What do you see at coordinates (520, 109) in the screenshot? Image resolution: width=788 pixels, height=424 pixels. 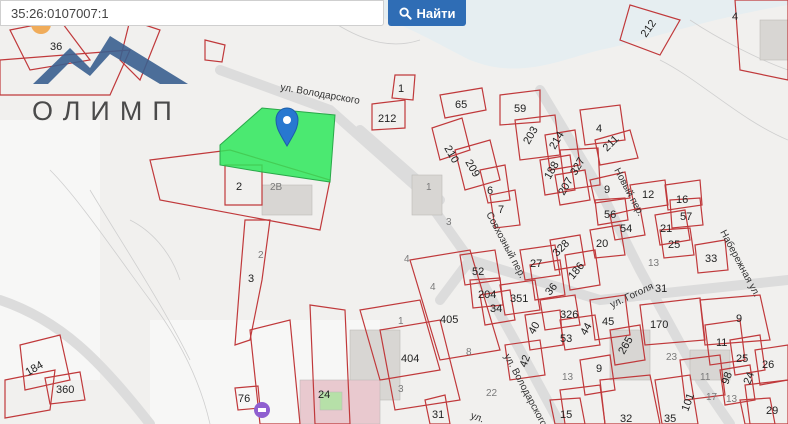 I see `parcel-label: 59` at bounding box center [520, 109].